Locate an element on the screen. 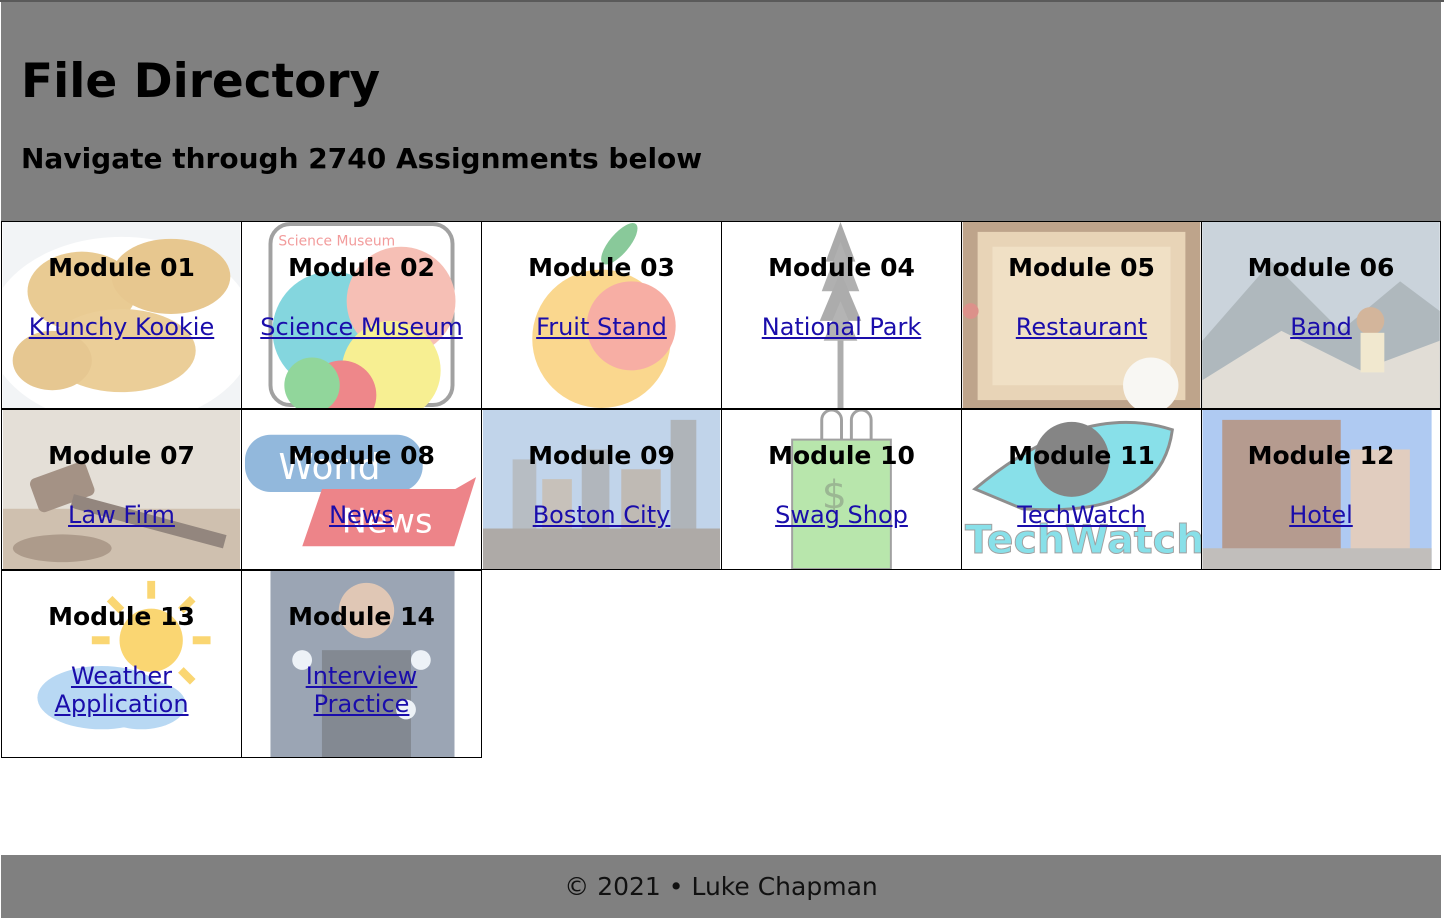 The image size is (1444, 918). module-link-news: News is located at coordinates (361, 515).